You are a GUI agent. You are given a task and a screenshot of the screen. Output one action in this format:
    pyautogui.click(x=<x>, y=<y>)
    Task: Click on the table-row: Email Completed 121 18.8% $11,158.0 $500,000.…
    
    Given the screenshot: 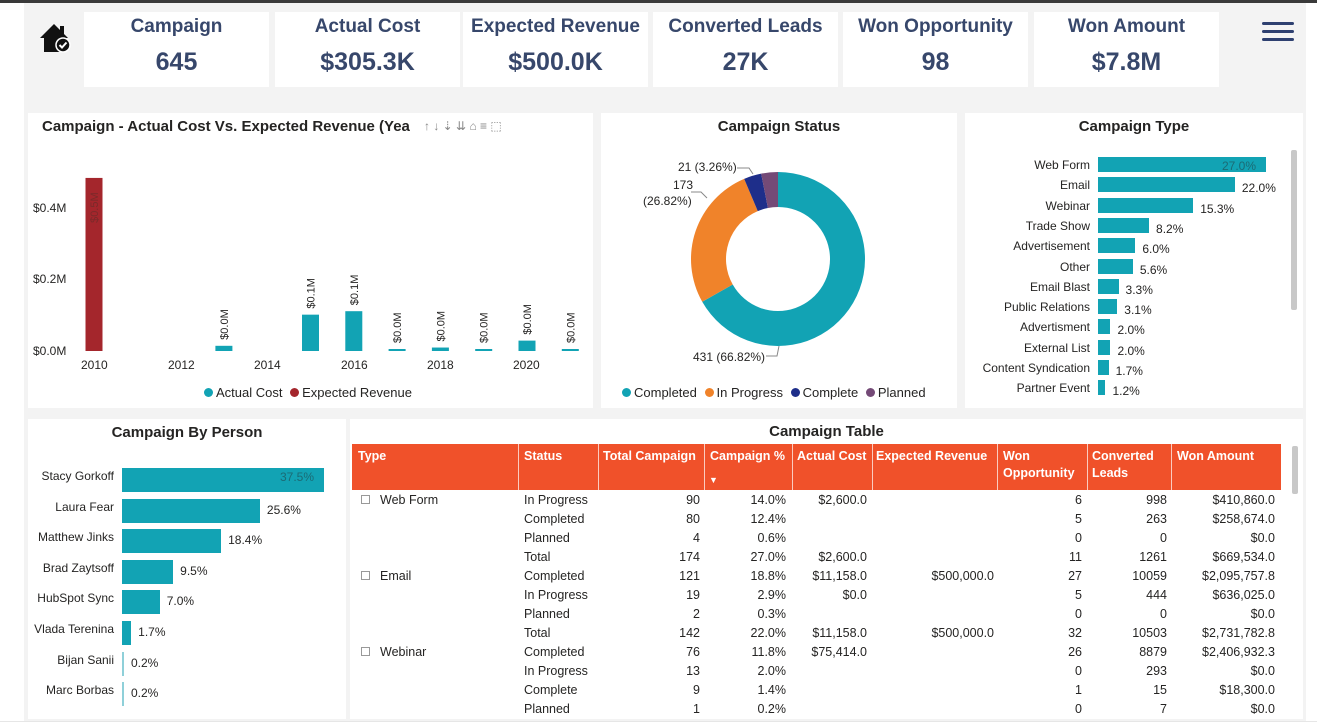 What is the action you would take?
    pyautogui.click(x=816, y=576)
    